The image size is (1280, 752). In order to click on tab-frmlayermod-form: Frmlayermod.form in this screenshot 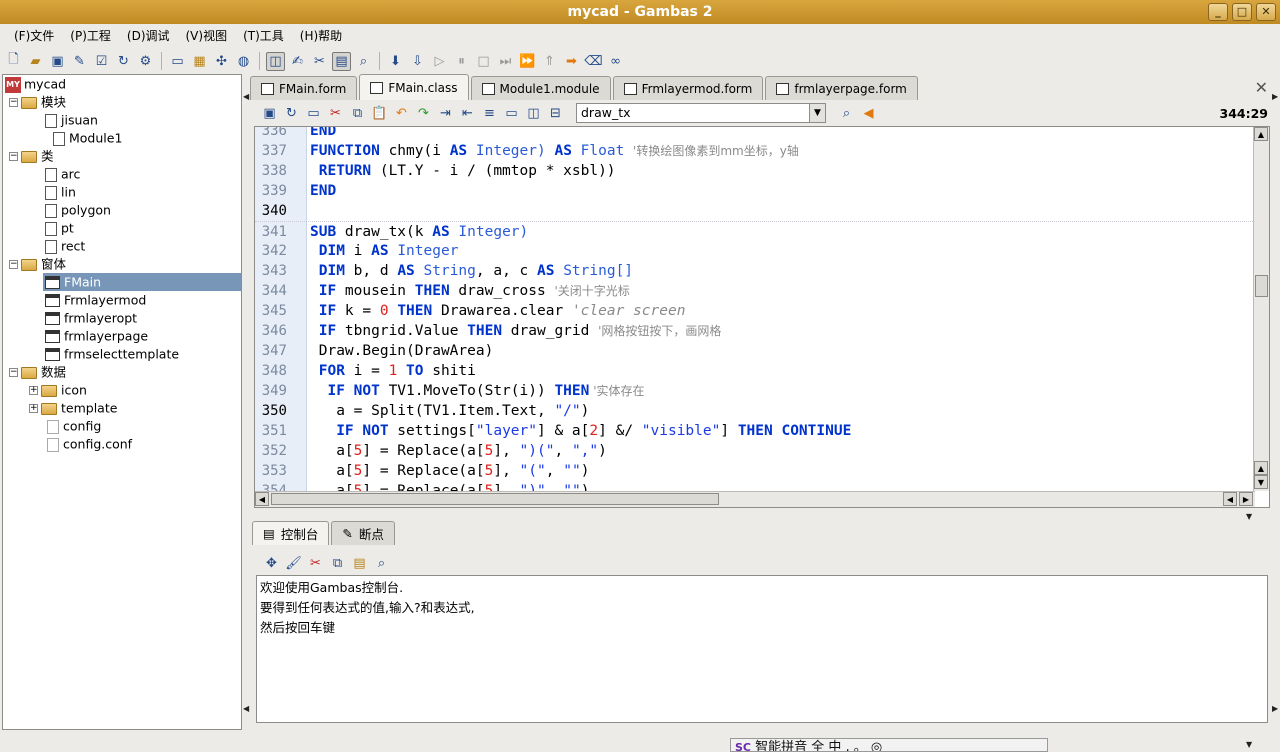, I will do `click(688, 88)`.